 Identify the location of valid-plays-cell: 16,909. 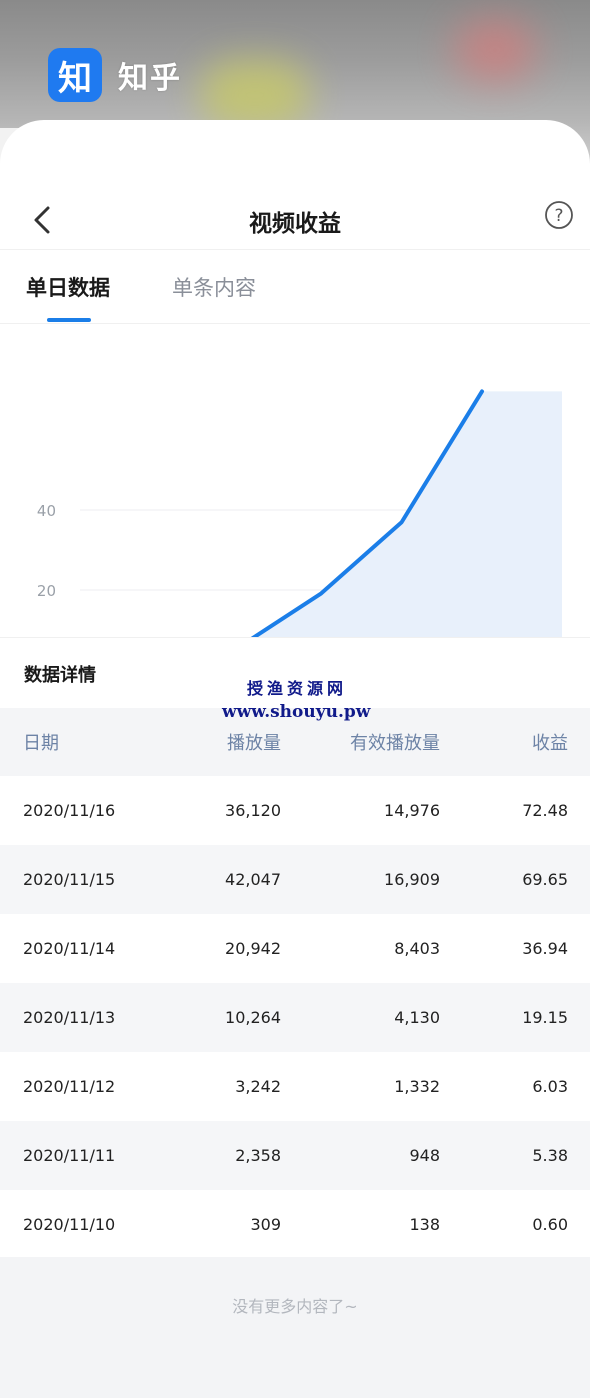
(412, 879).